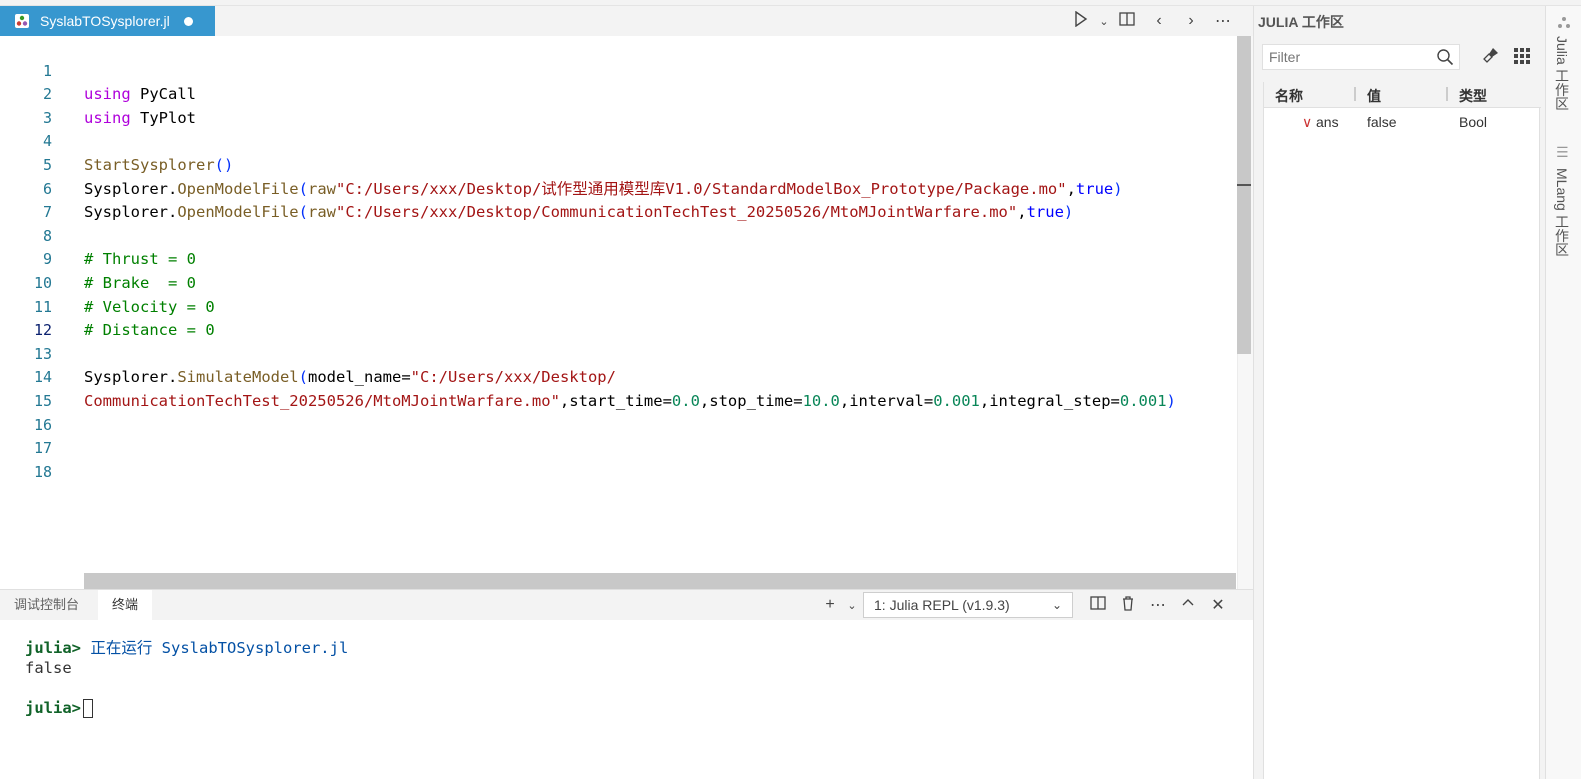 This screenshot has height=779, width=1581. Describe the element at coordinates (1562, 152) in the screenshot. I see `list-icon: ☰` at that location.